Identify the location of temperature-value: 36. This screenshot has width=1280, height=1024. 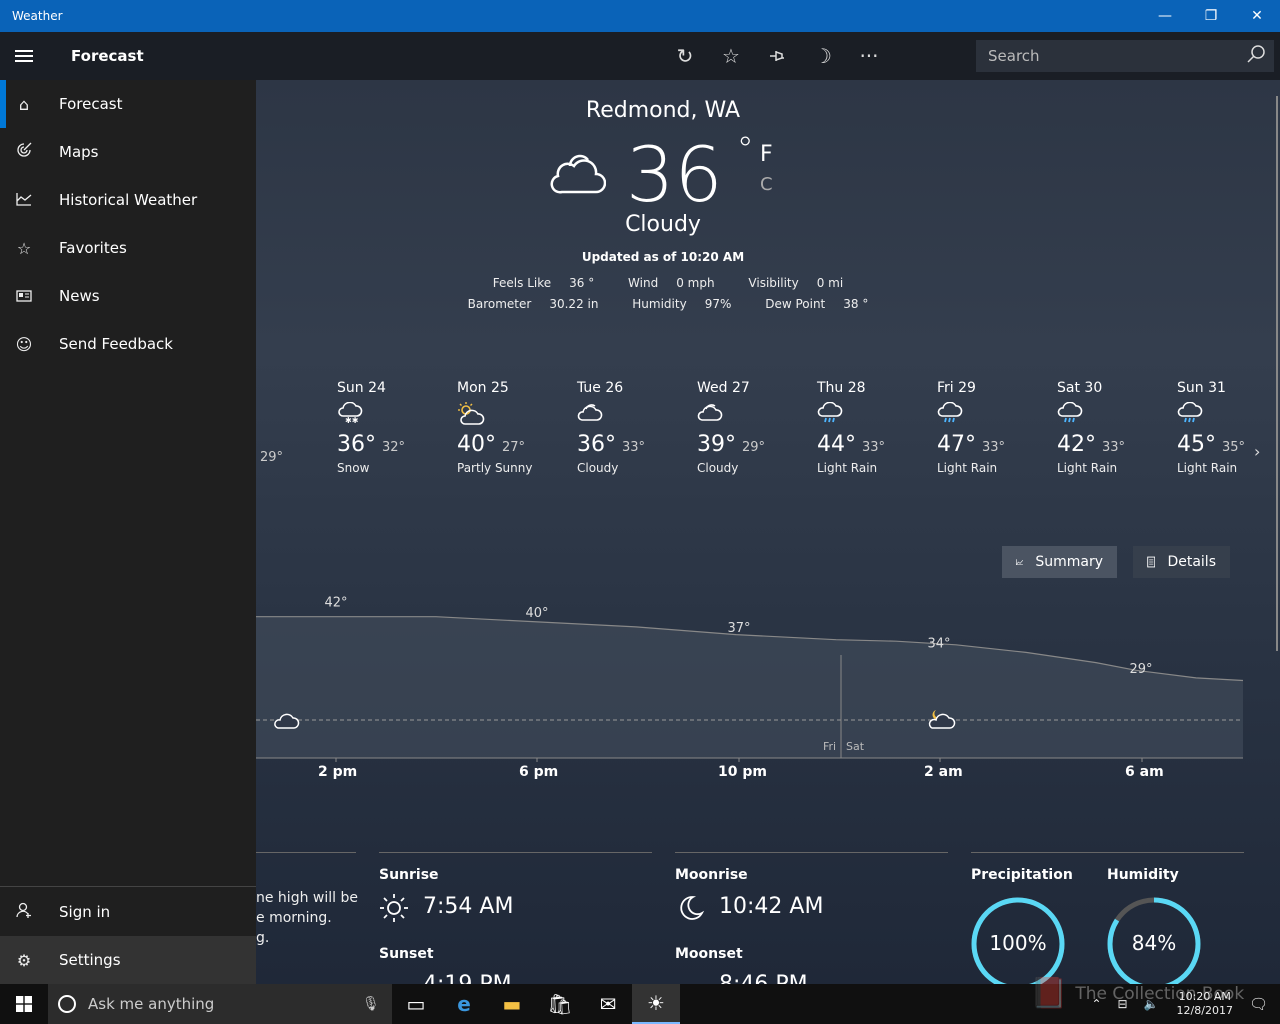
(674, 174).